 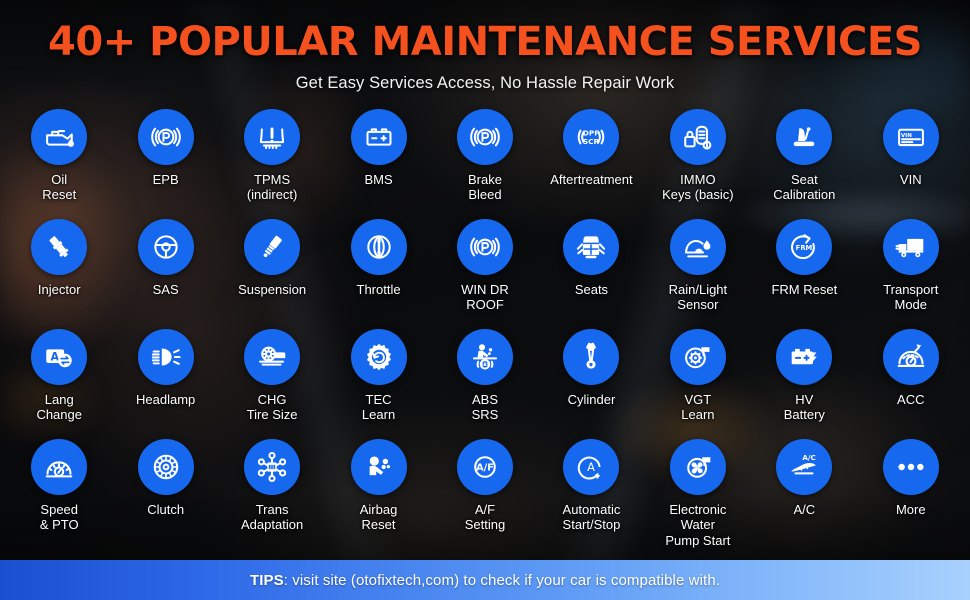 I want to click on service-tile: Airbag Reset, so click(x=378, y=494).